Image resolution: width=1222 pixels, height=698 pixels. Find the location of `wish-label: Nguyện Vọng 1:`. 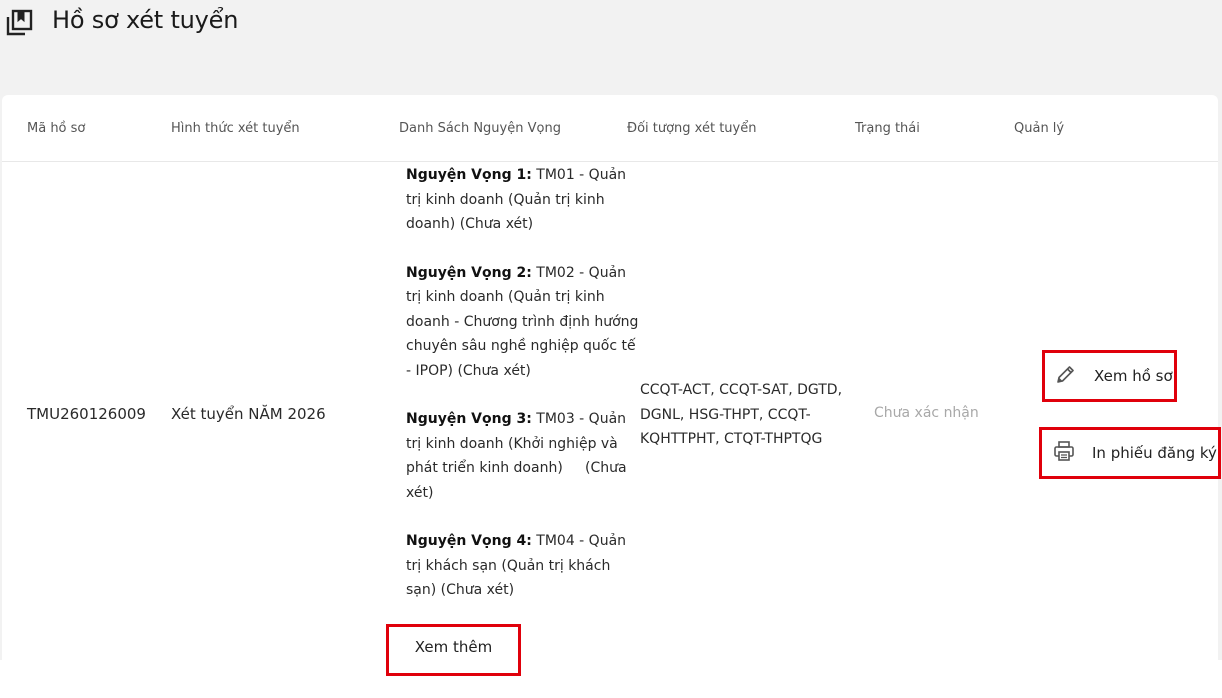

wish-label: Nguyện Vọng 1: is located at coordinates (469, 175).